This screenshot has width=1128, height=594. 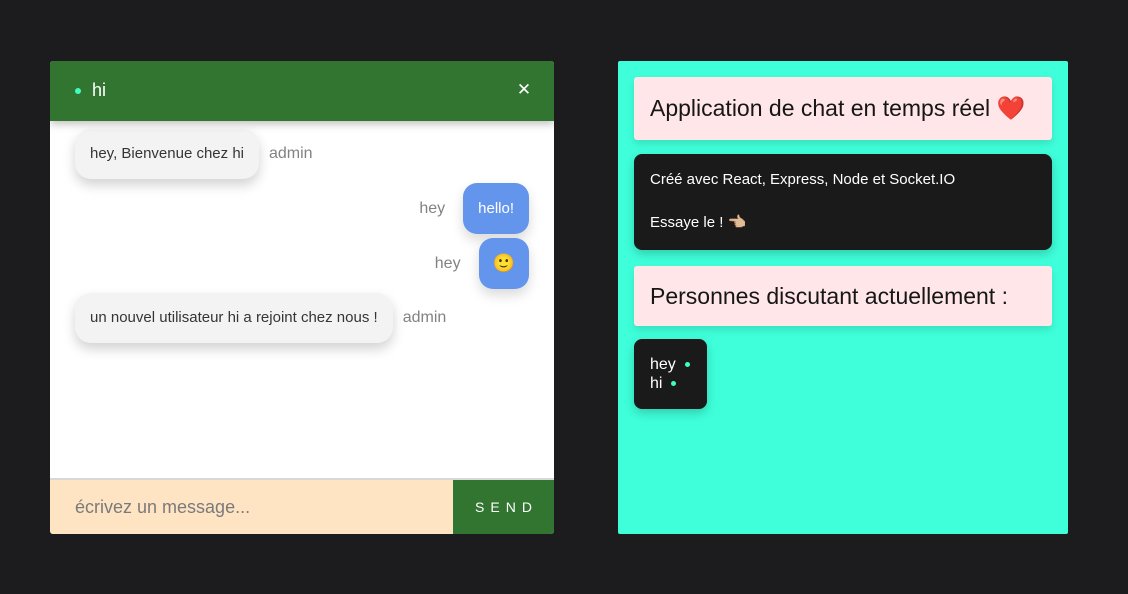 What do you see at coordinates (663, 364) in the screenshot?
I see `user-name: hey` at bounding box center [663, 364].